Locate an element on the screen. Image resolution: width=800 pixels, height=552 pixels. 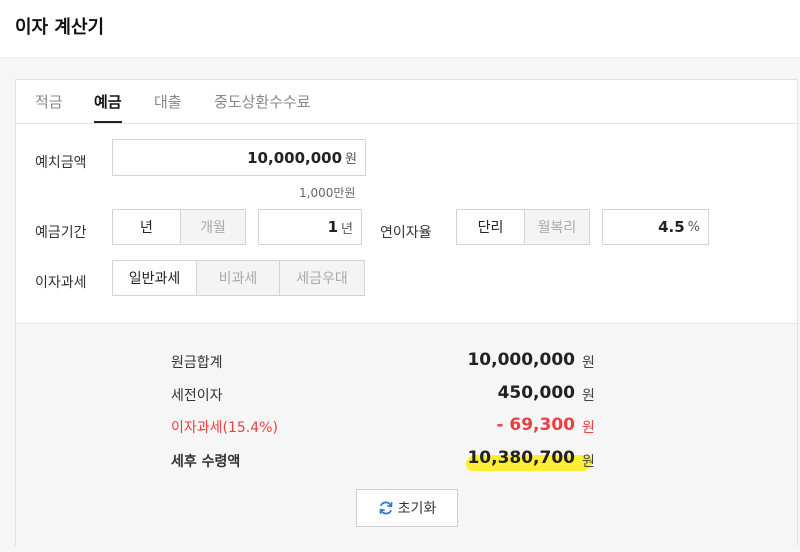
tab-prepayment-fee: 중도상환수수료 is located at coordinates (262, 106).